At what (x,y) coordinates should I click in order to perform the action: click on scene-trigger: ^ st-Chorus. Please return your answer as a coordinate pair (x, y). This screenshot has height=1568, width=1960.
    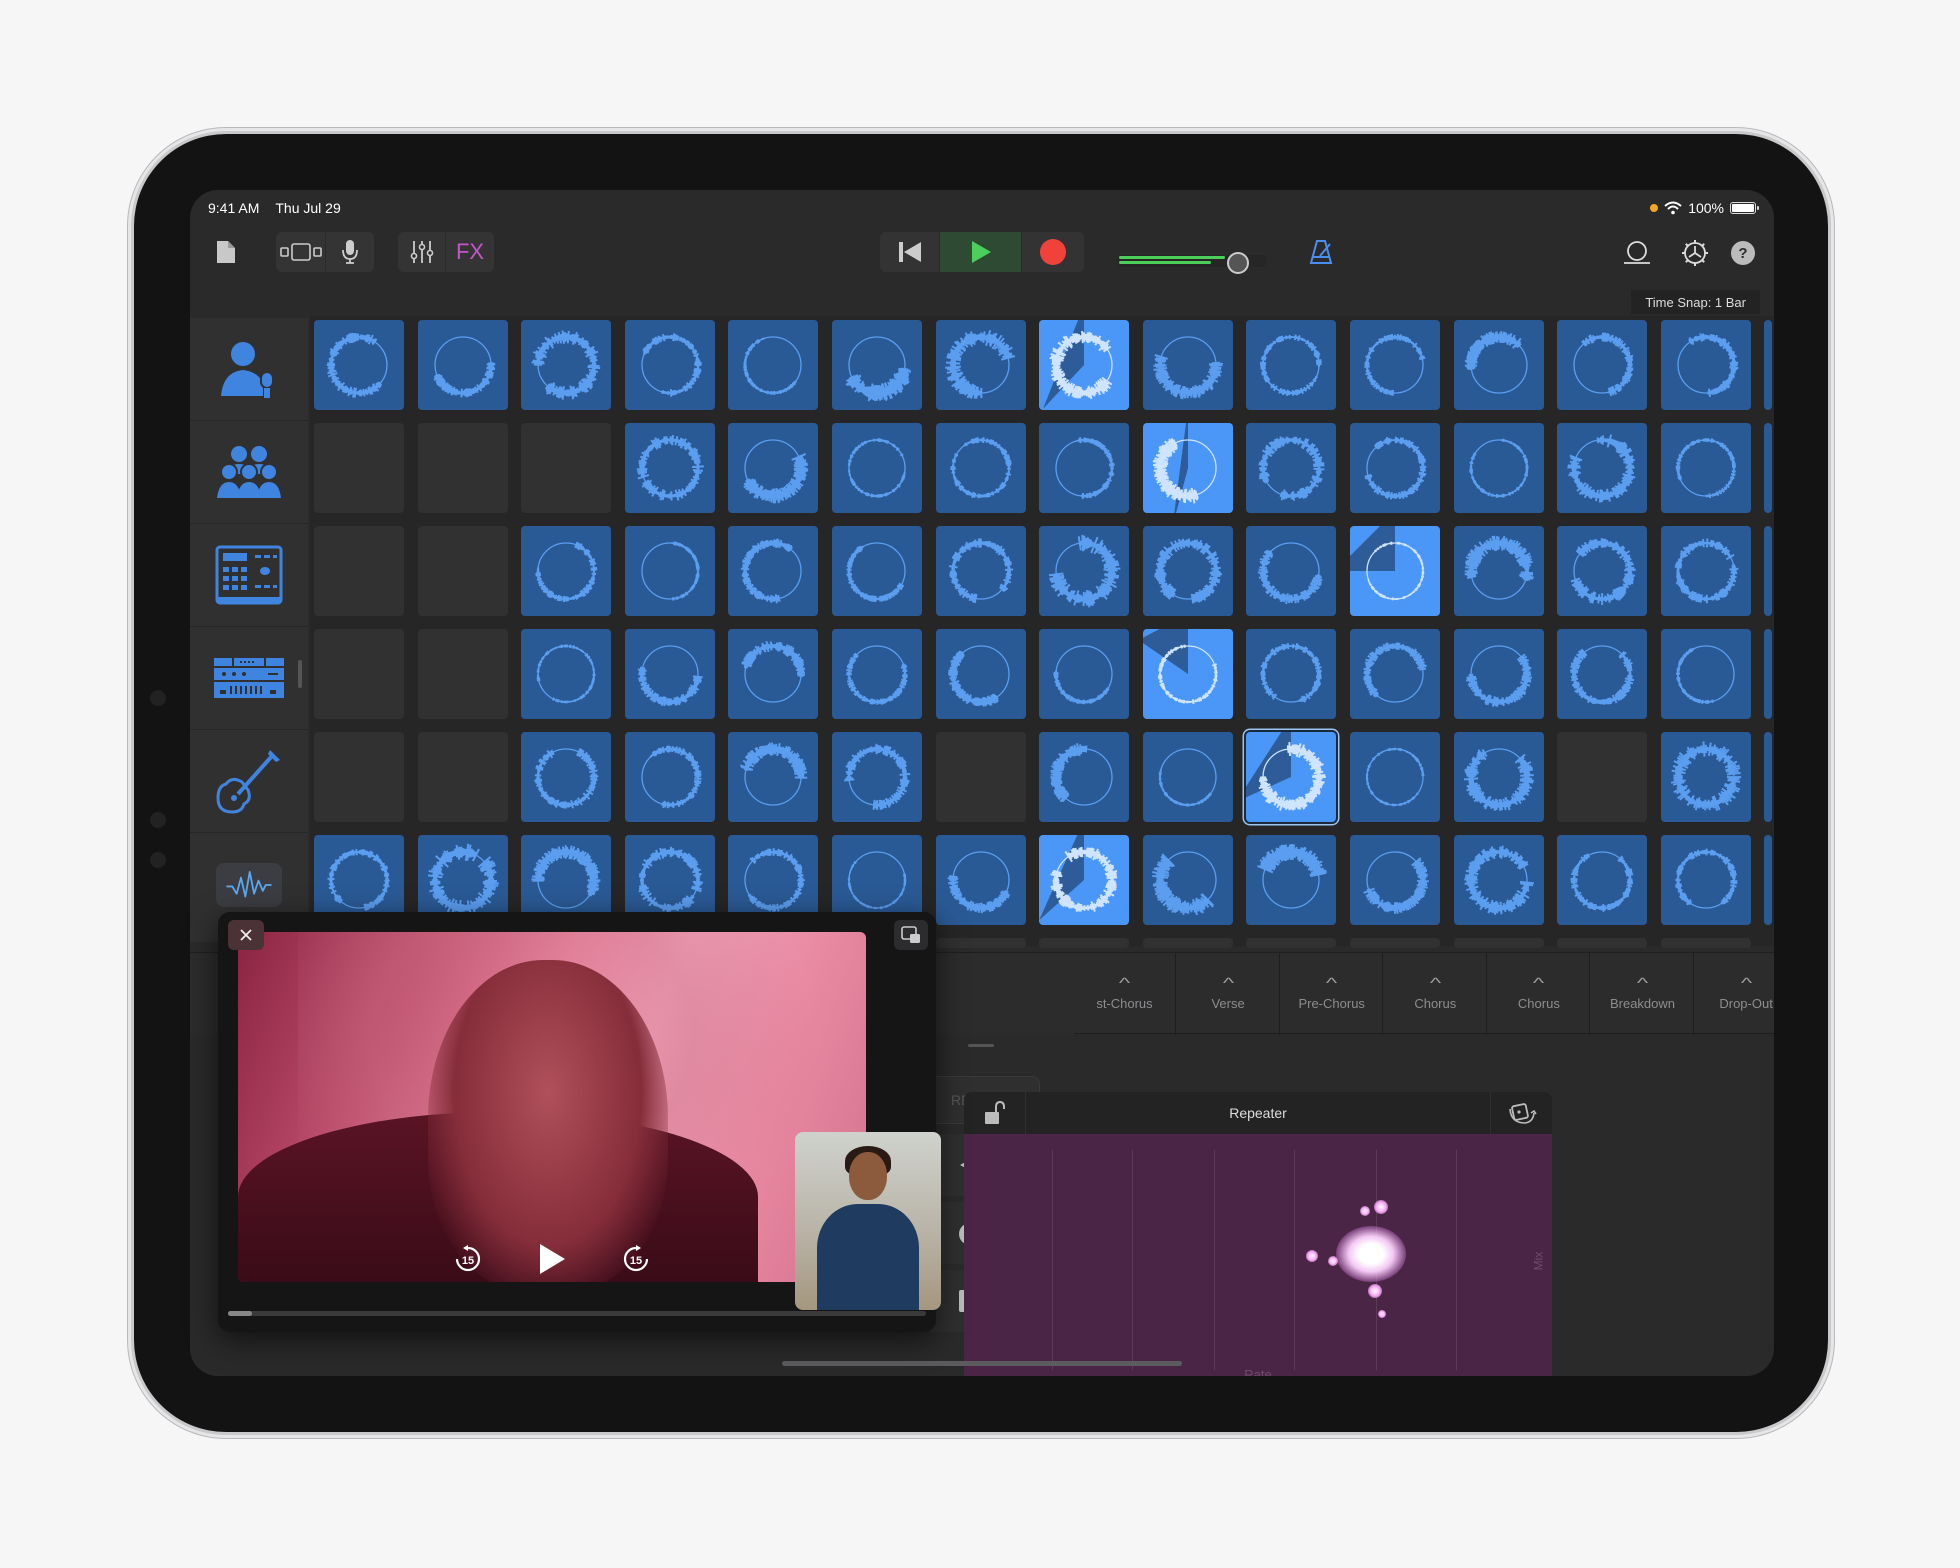
    Looking at the image, I should click on (1125, 994).